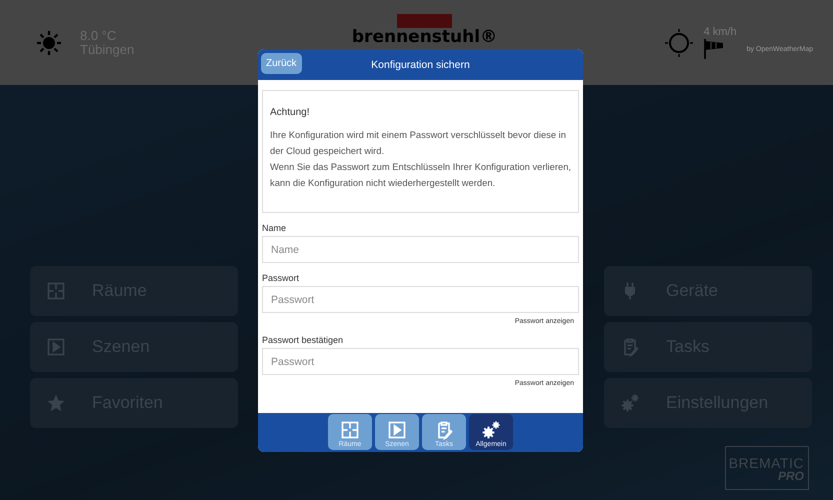 The height and width of the screenshot is (500, 833). I want to click on windsock-icon, so click(714, 48).